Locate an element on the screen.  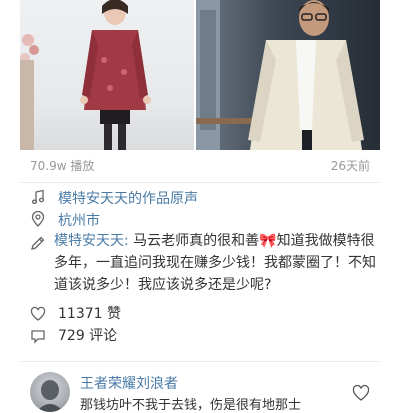
avatar is located at coordinates (50, 392).